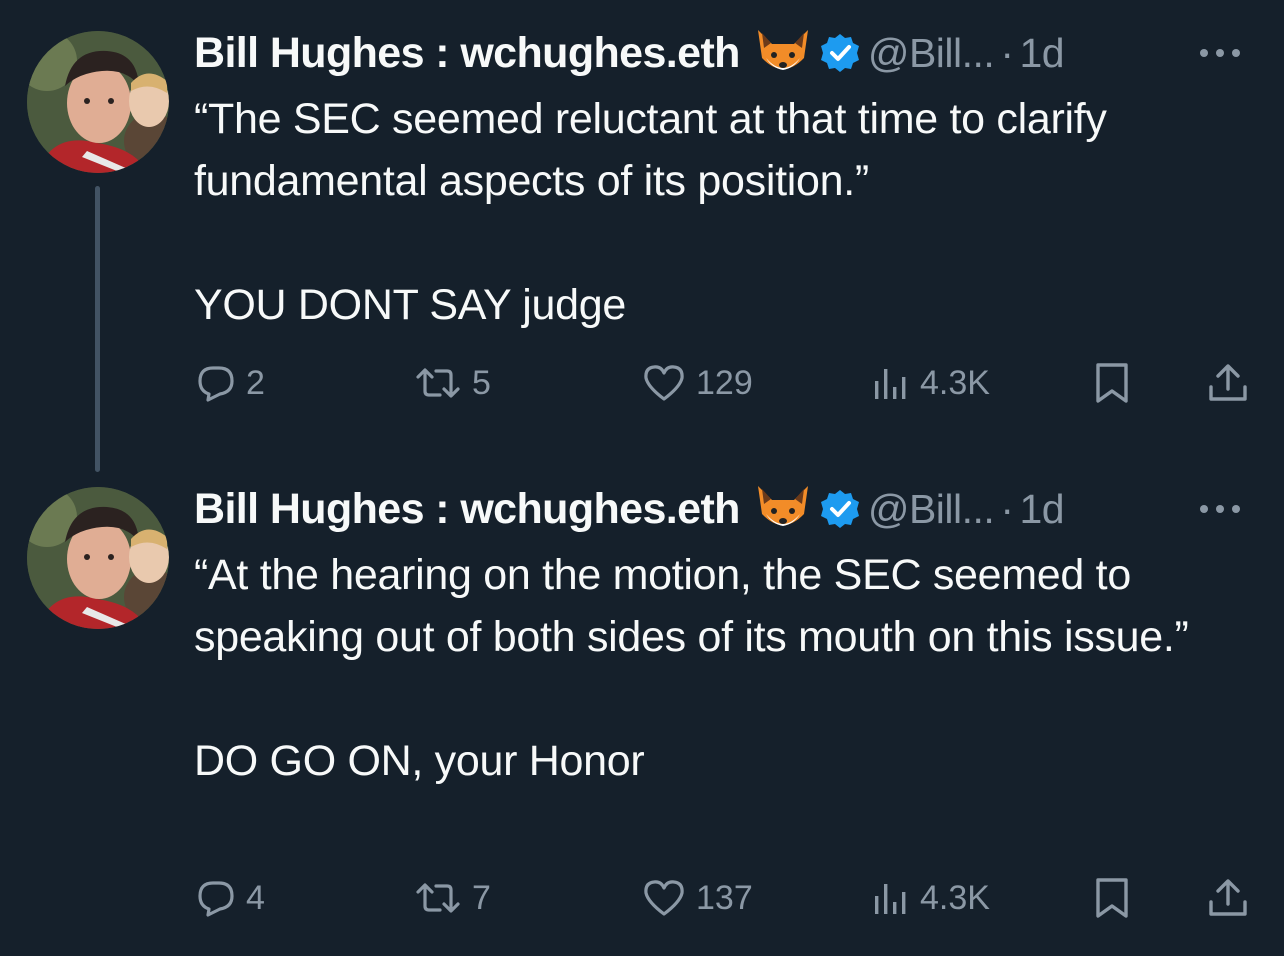 The image size is (1284, 956). I want to click on retweet-count: 5, so click(481, 382).